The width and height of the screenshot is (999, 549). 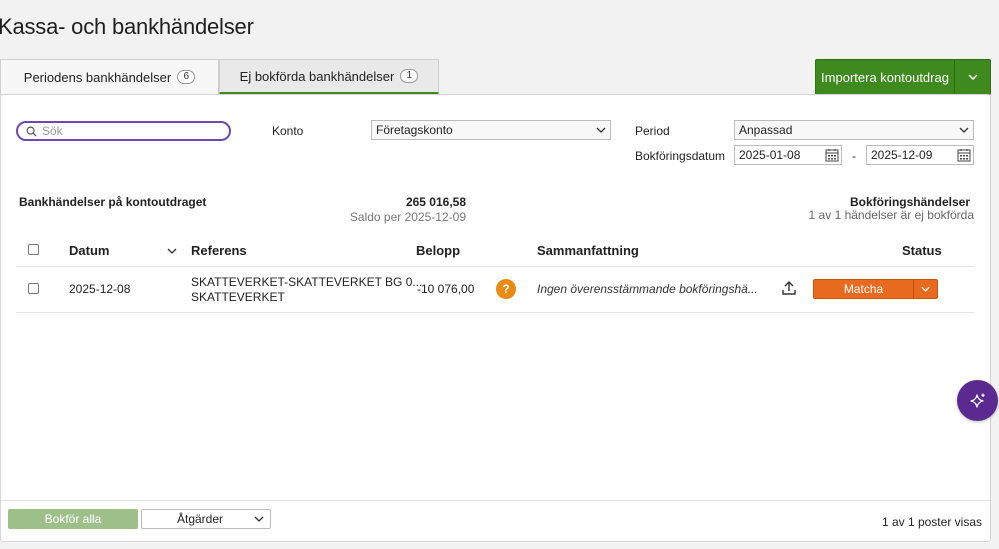 I want to click on konto-label: Konto, so click(x=288, y=131).